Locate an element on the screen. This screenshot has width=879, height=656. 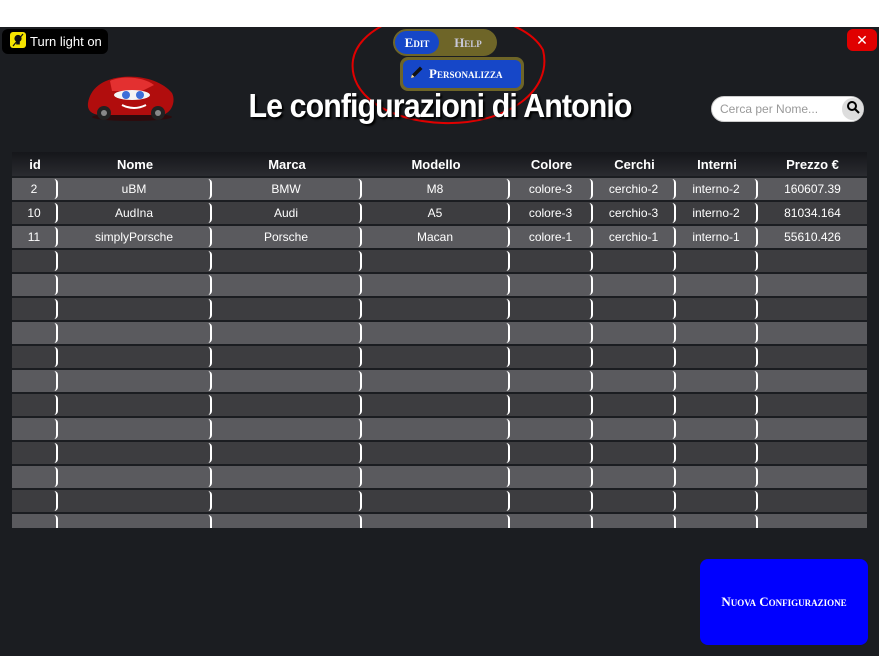
table-cell: cerchio-1 is located at coordinates (634, 237).